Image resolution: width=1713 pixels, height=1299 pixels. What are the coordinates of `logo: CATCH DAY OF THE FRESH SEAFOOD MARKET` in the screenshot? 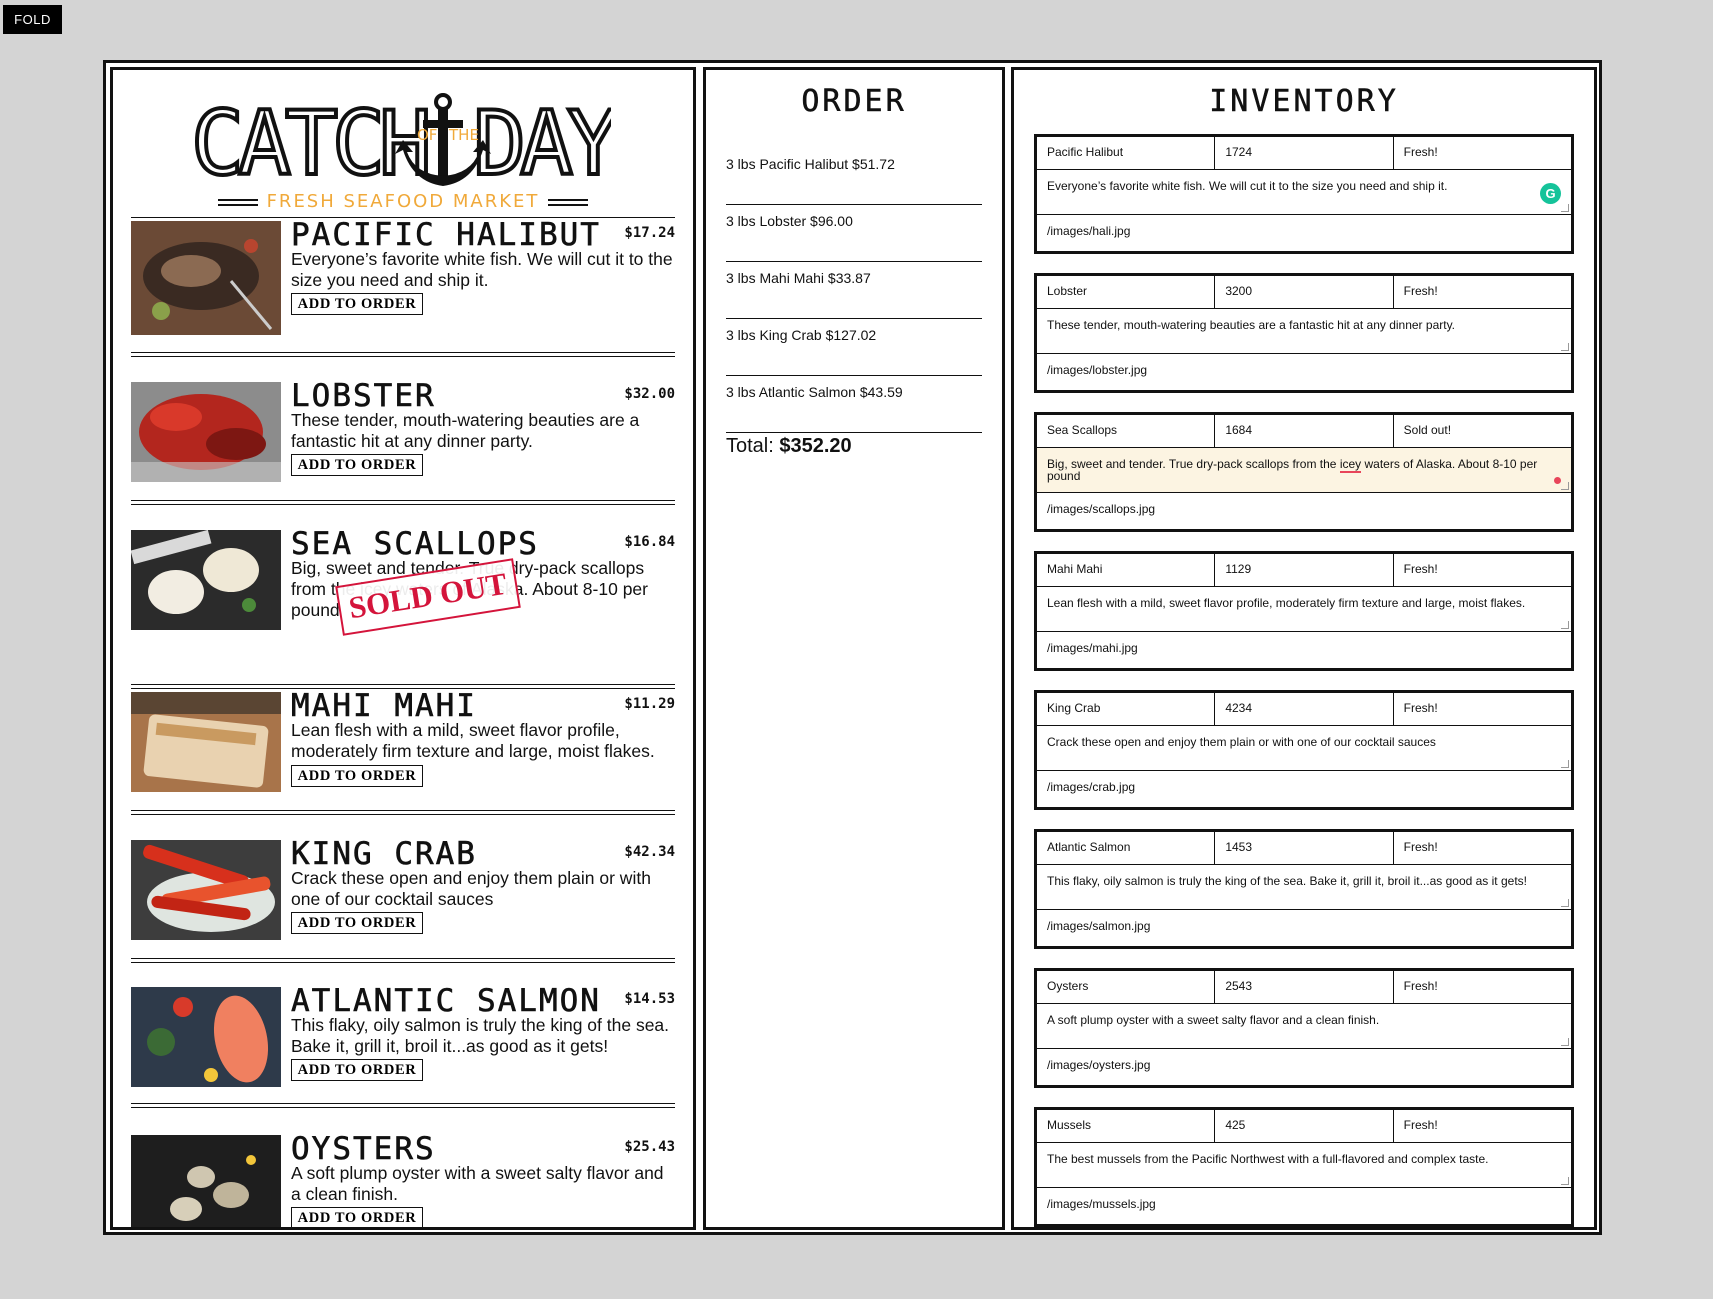 It's located at (403, 144).